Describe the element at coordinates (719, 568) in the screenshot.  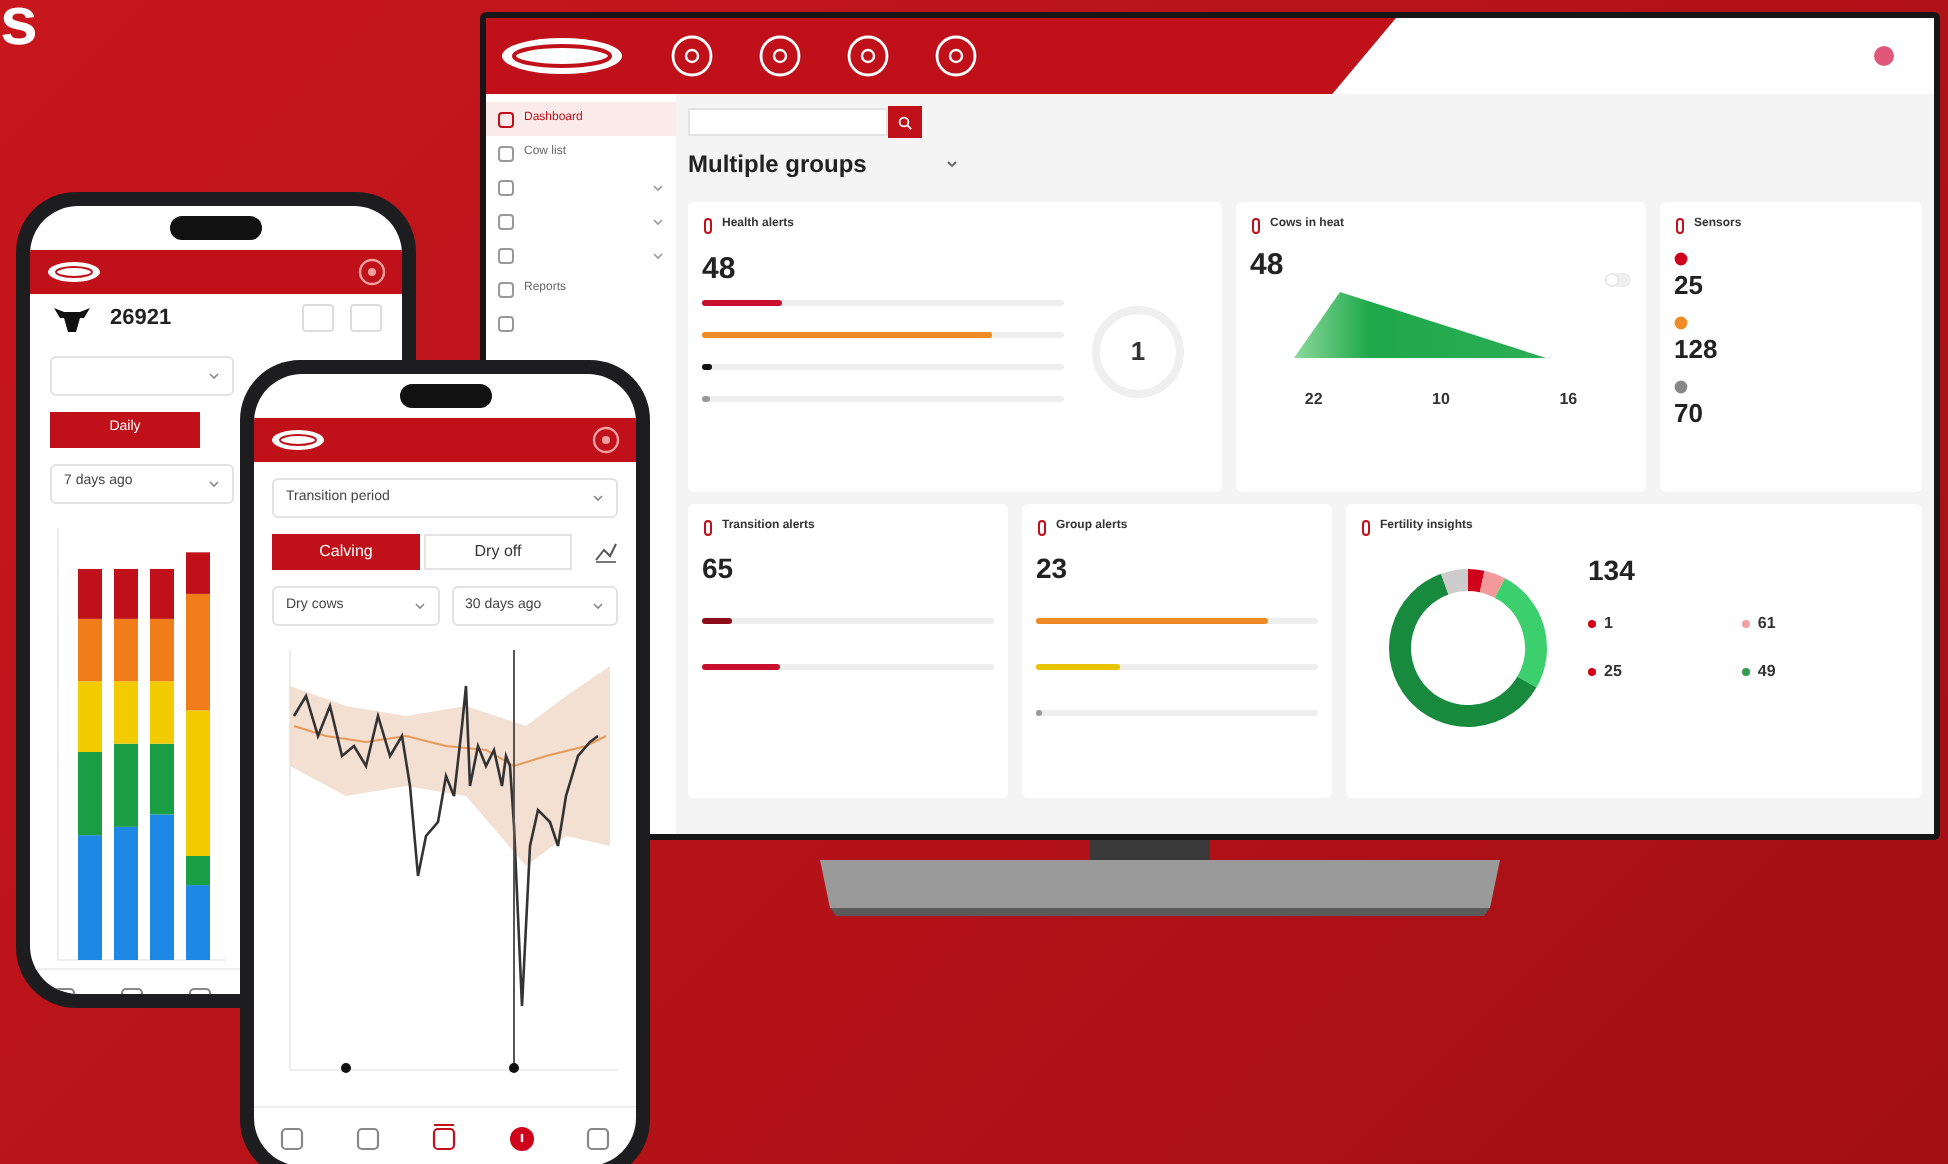
I see `total-value: 65` at that location.